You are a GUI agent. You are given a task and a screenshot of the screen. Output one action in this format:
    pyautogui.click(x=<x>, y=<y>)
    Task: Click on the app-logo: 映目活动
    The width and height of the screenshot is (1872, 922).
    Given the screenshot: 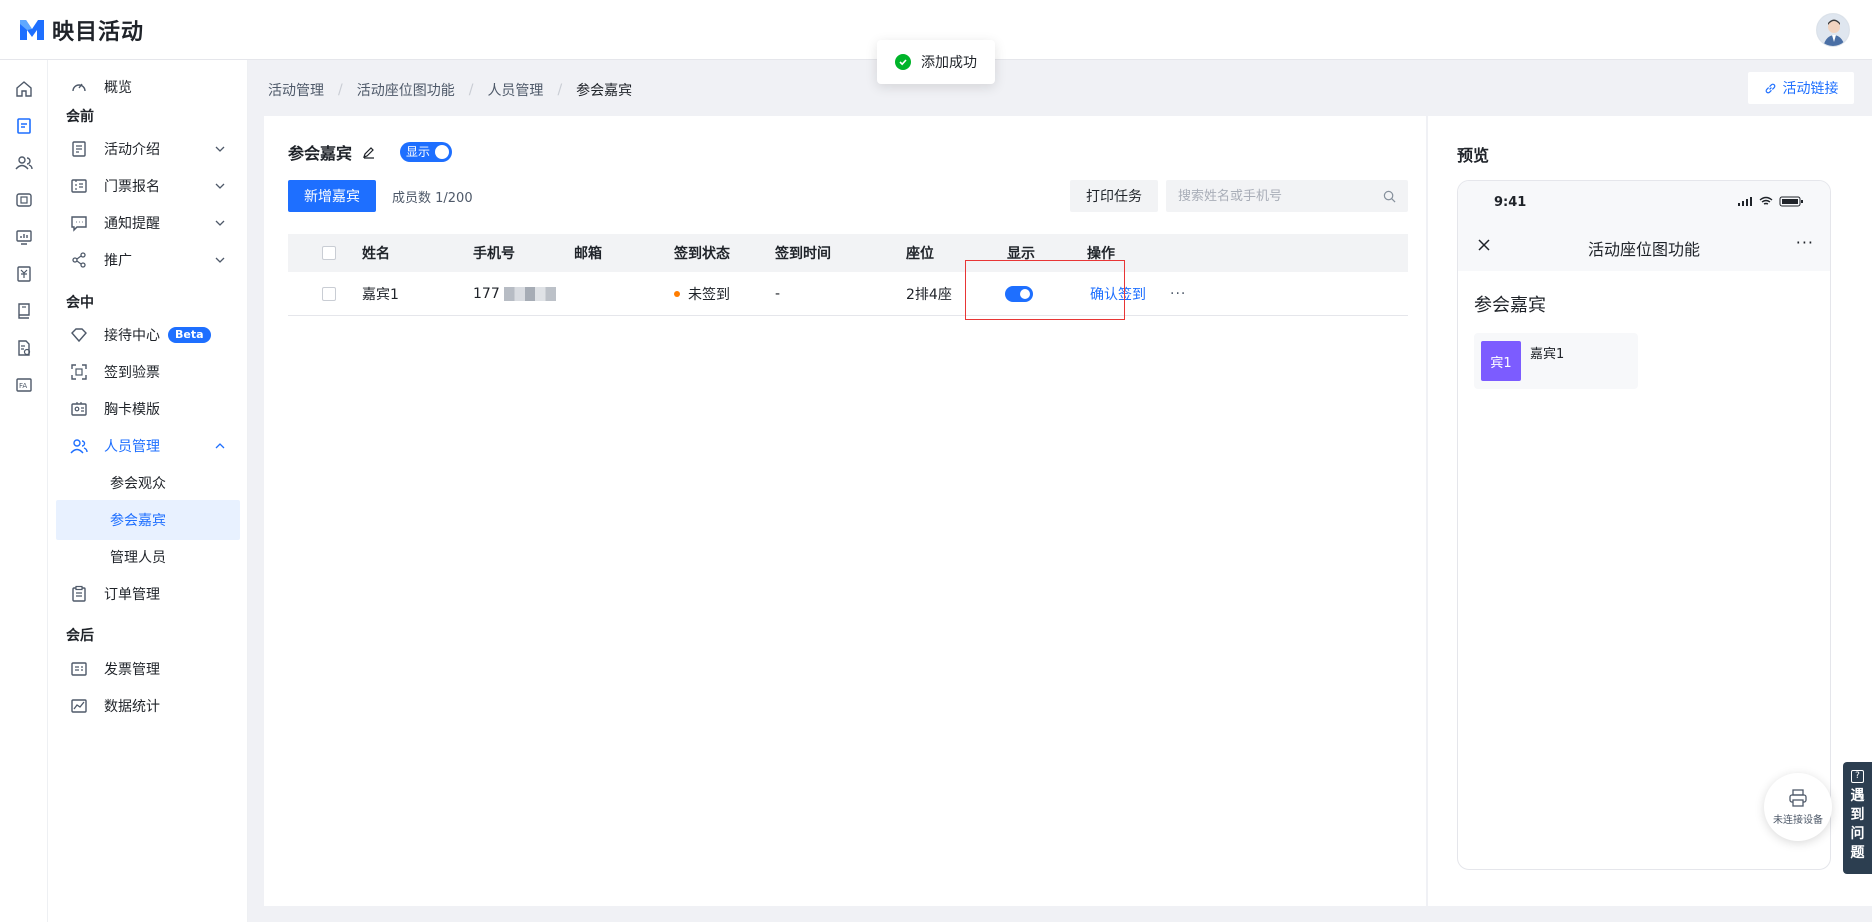 What is the action you would take?
    pyautogui.click(x=81, y=30)
    